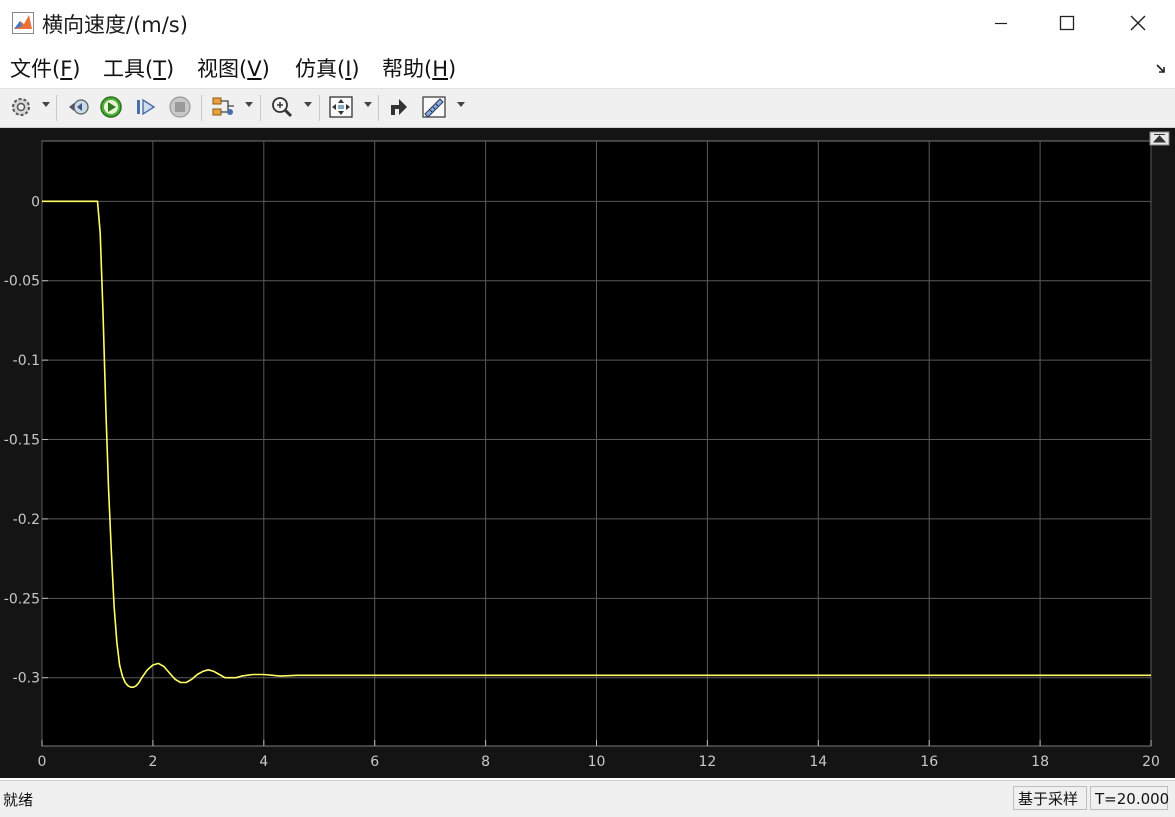  Describe the element at coordinates (485, 762) in the screenshot. I see `x-tick-label: 8` at that location.